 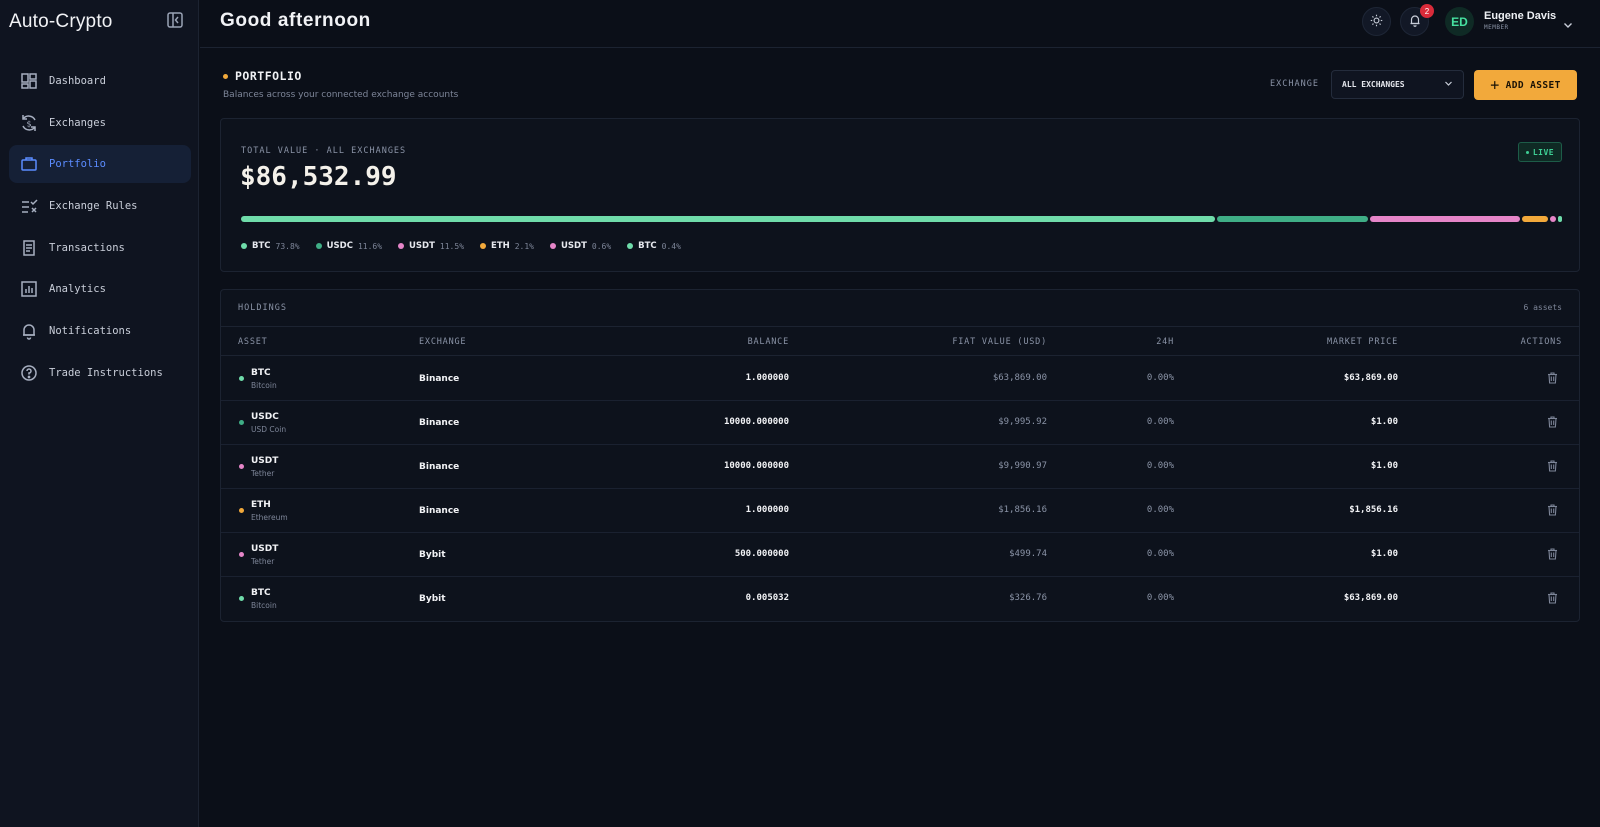 I want to click on sidebar-collapse-button, so click(x=175, y=22).